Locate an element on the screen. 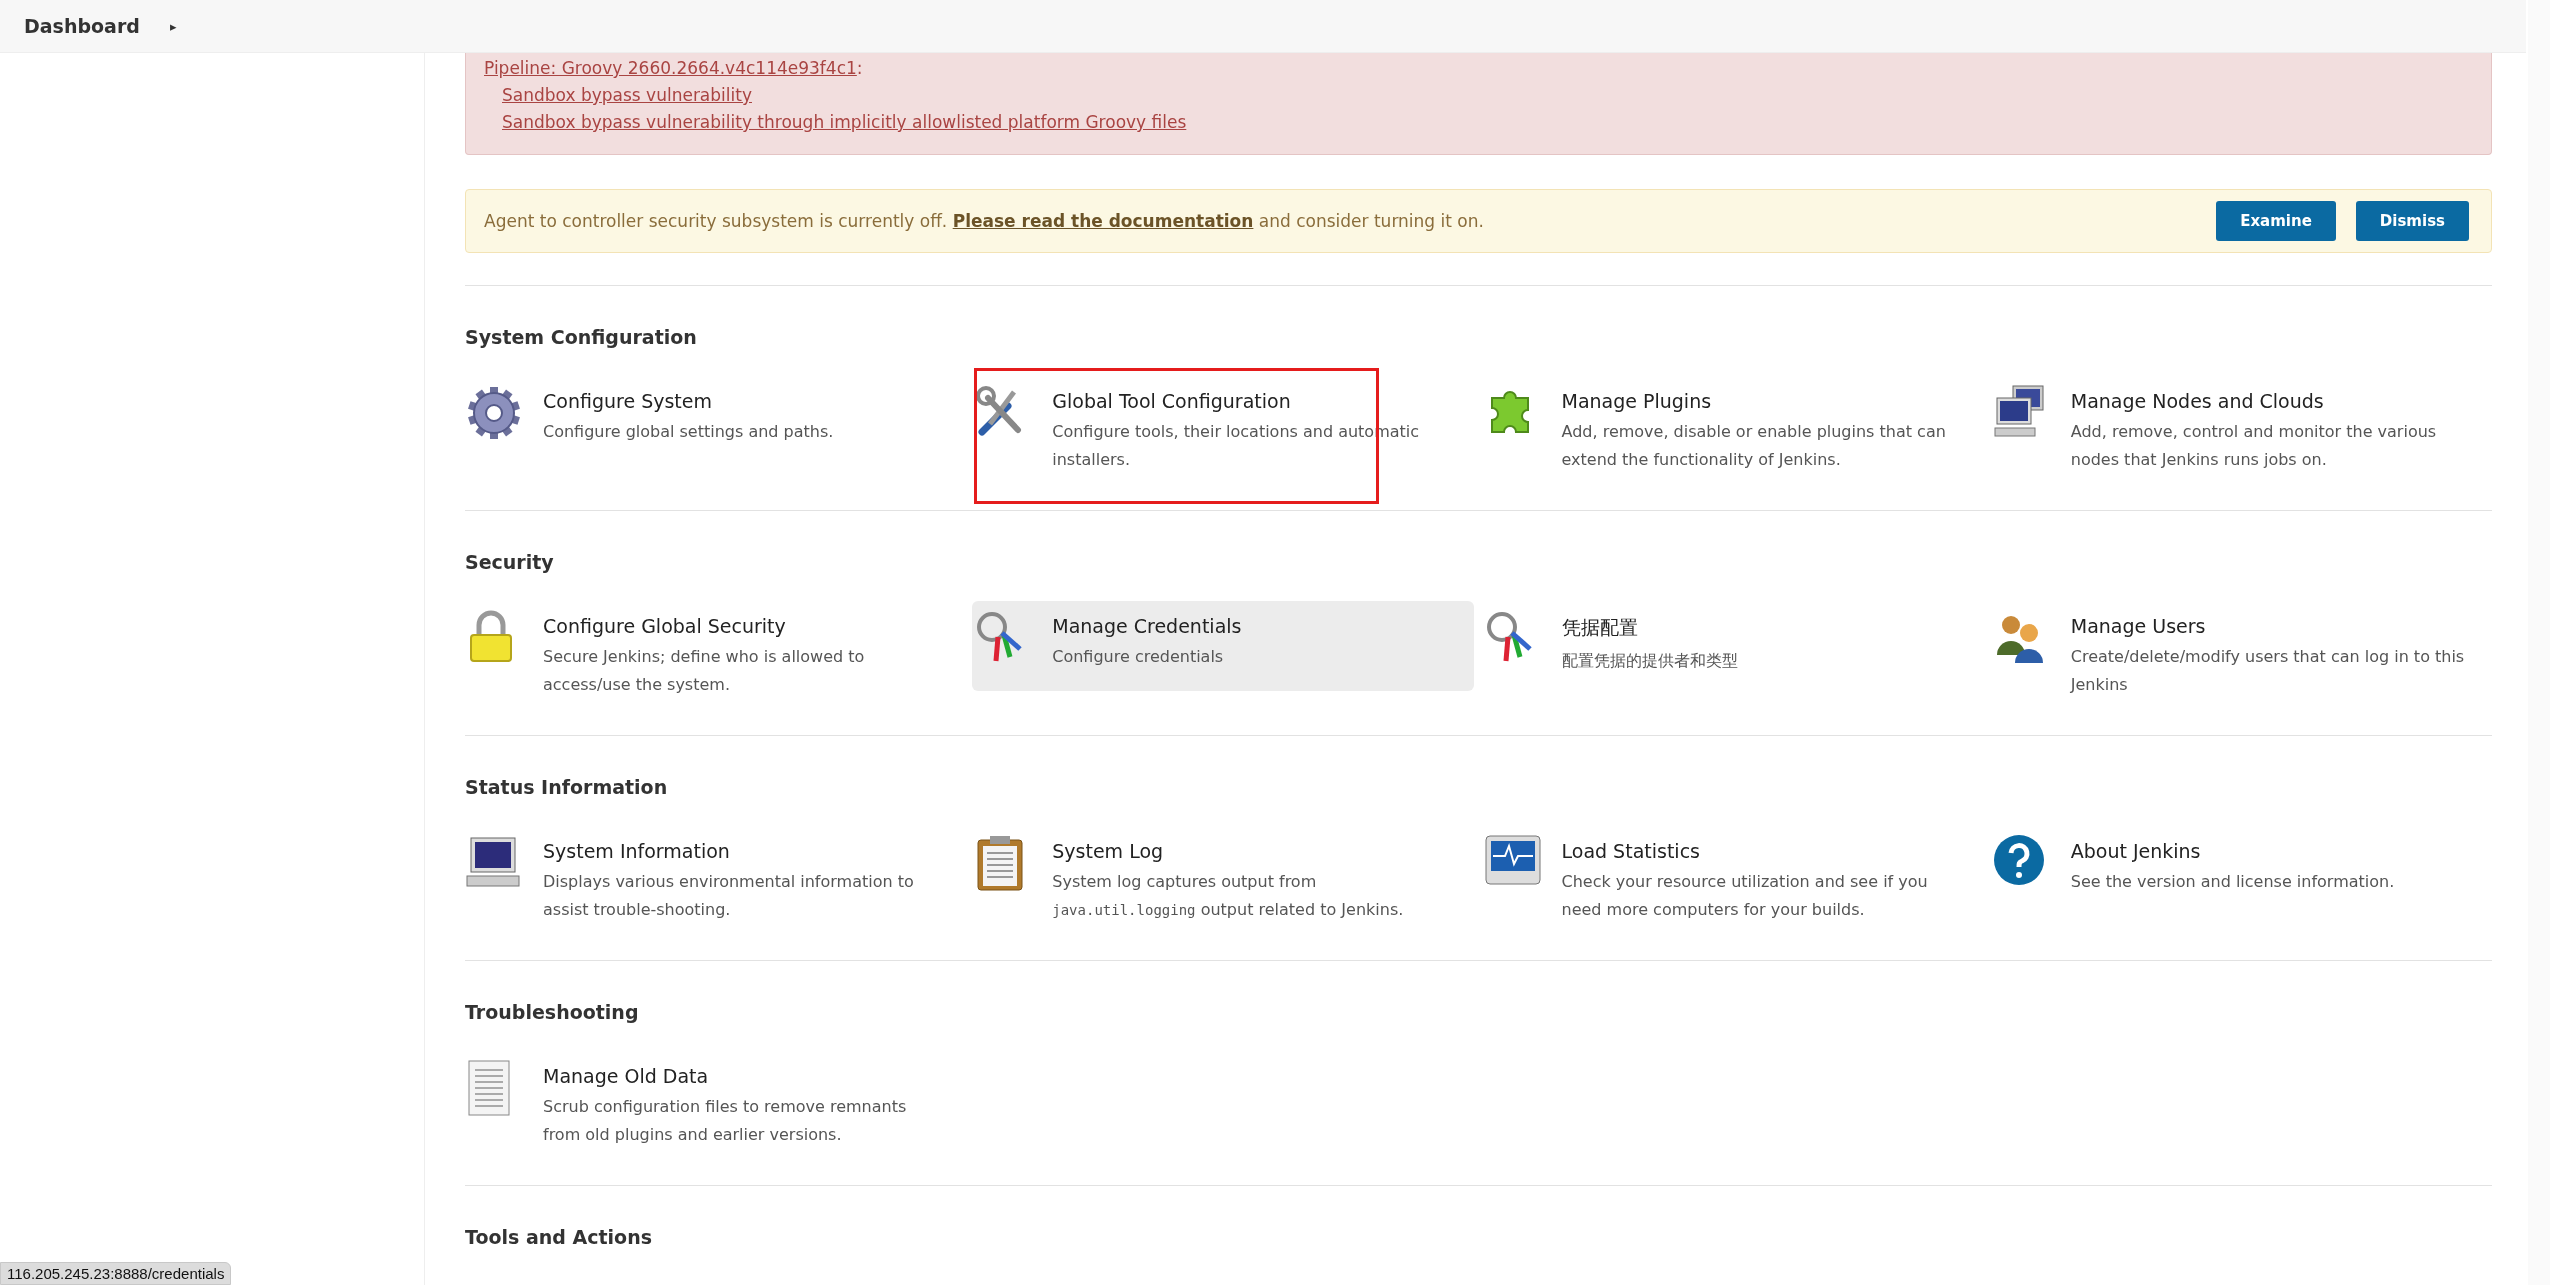 Image resolution: width=2550 pixels, height=1285 pixels. section-title: Security is located at coordinates (510, 562).